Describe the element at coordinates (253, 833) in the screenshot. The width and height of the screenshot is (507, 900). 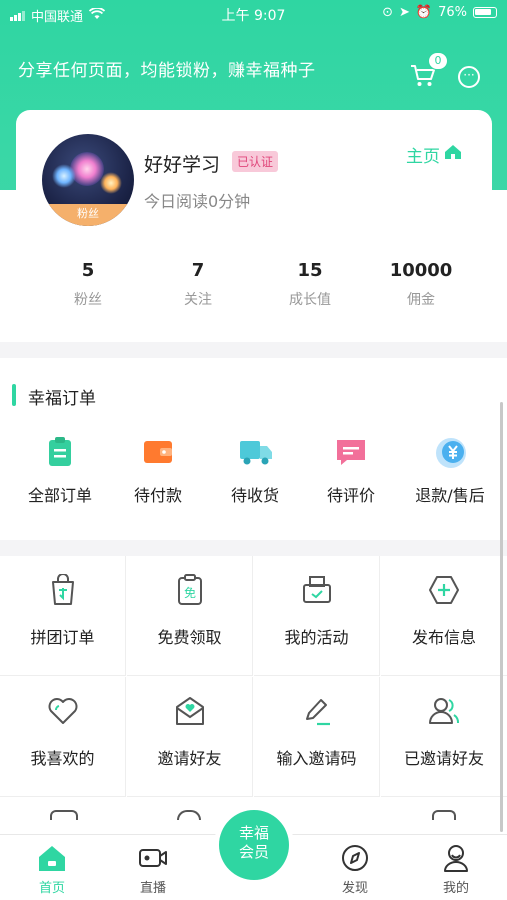
I see `vip-label-line1: 幸福` at that location.